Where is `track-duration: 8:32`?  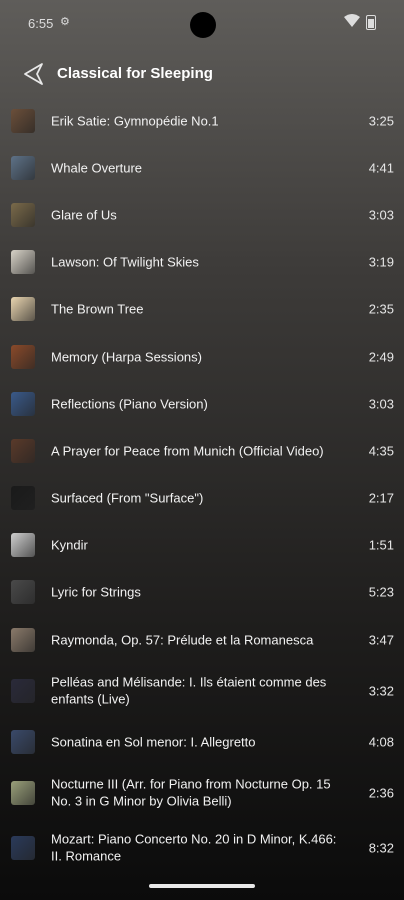 track-duration: 8:32 is located at coordinates (381, 848).